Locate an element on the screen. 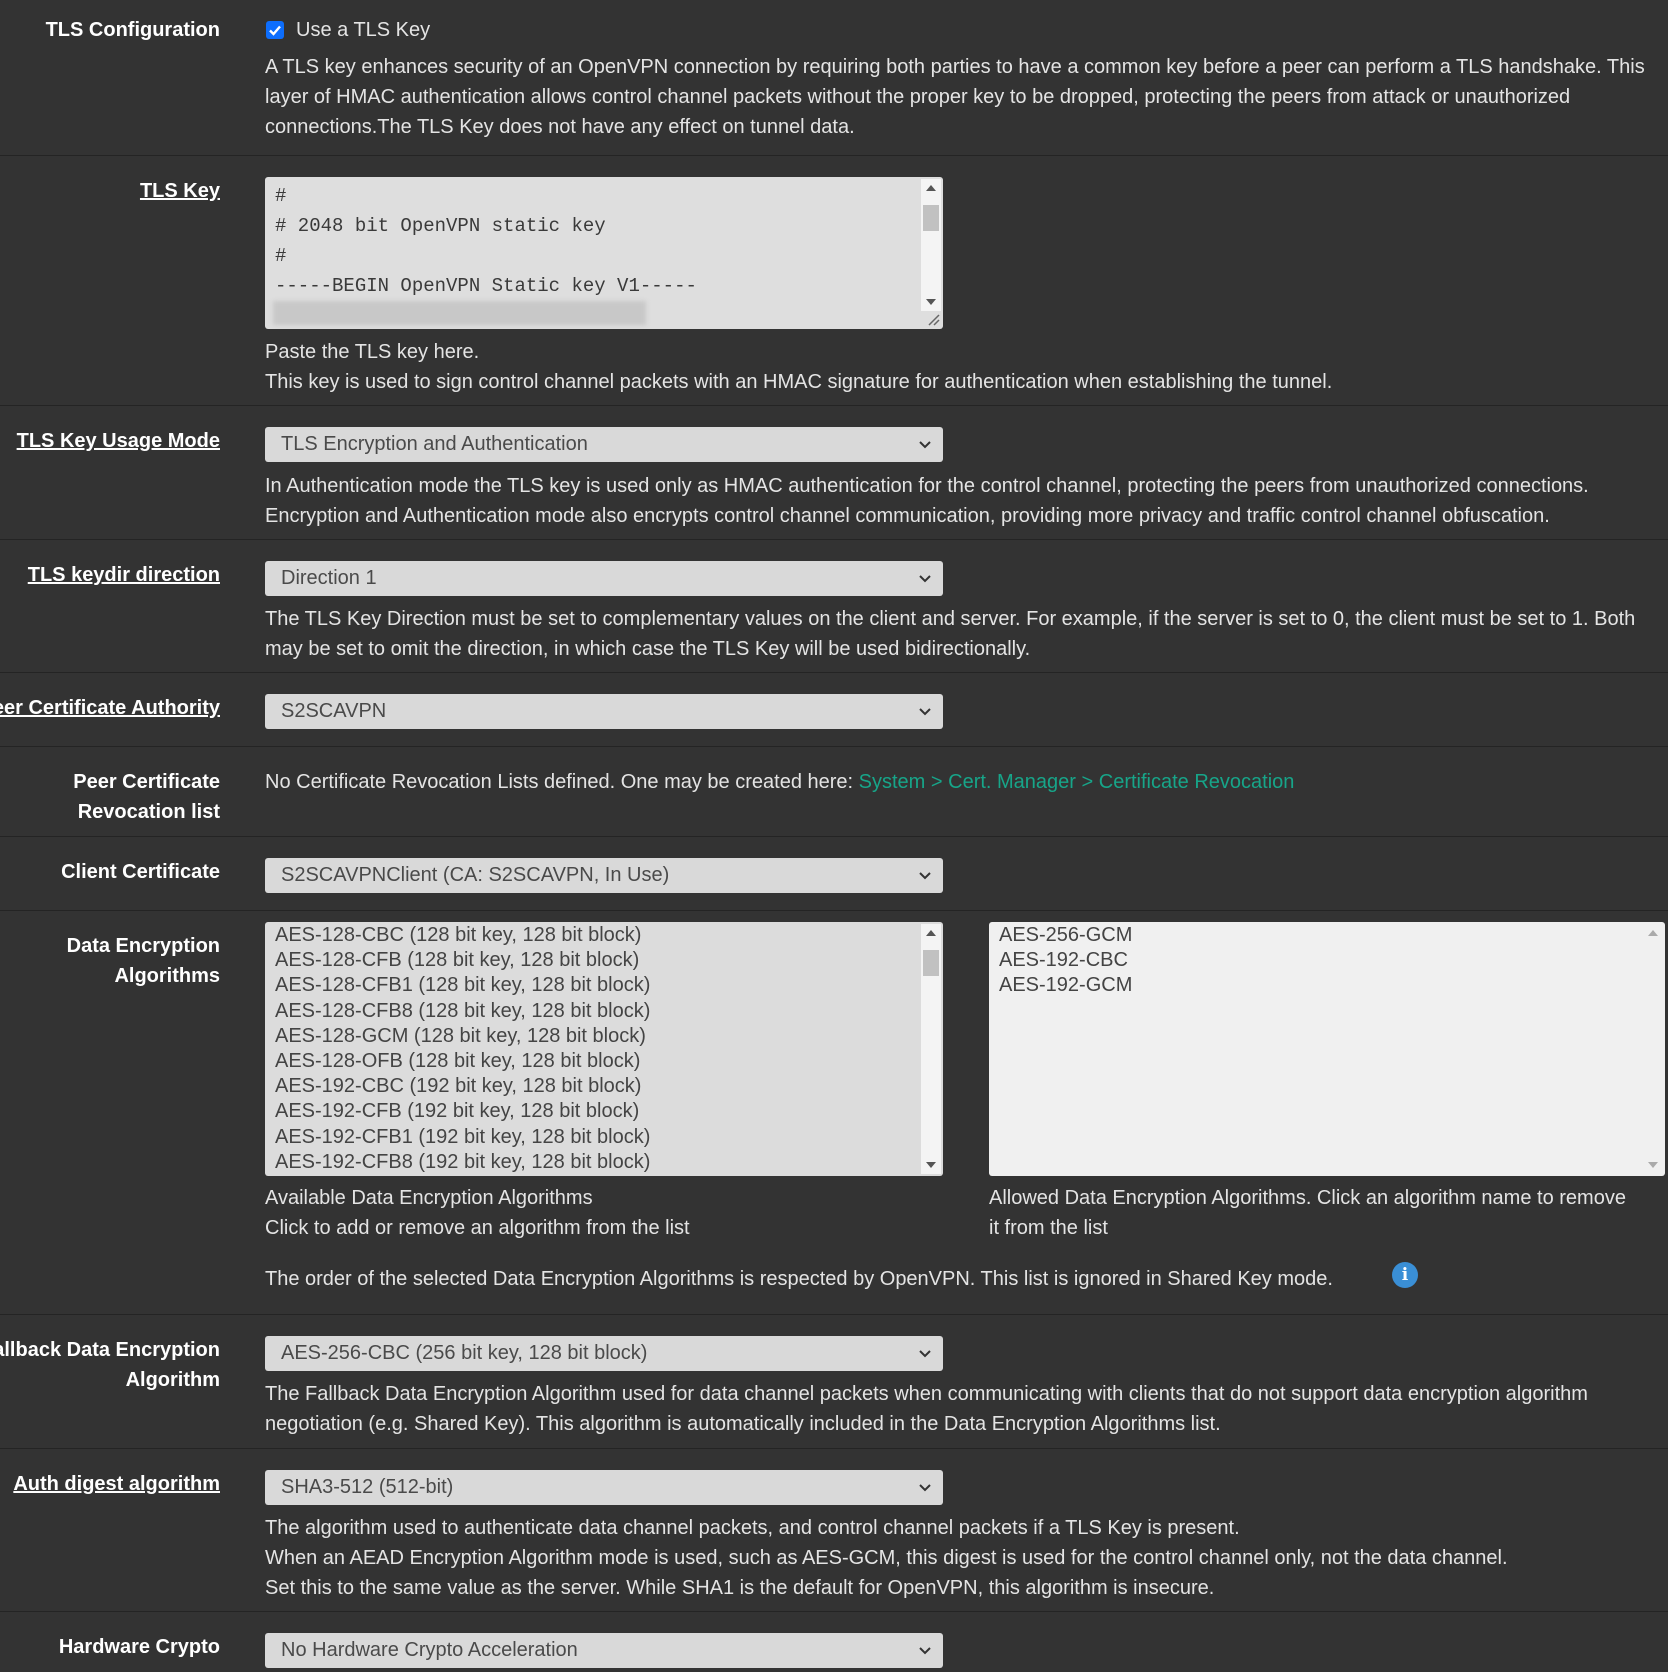 This screenshot has height=1672, width=1668. available-algorithms-scrollbar is located at coordinates (931, 1049).